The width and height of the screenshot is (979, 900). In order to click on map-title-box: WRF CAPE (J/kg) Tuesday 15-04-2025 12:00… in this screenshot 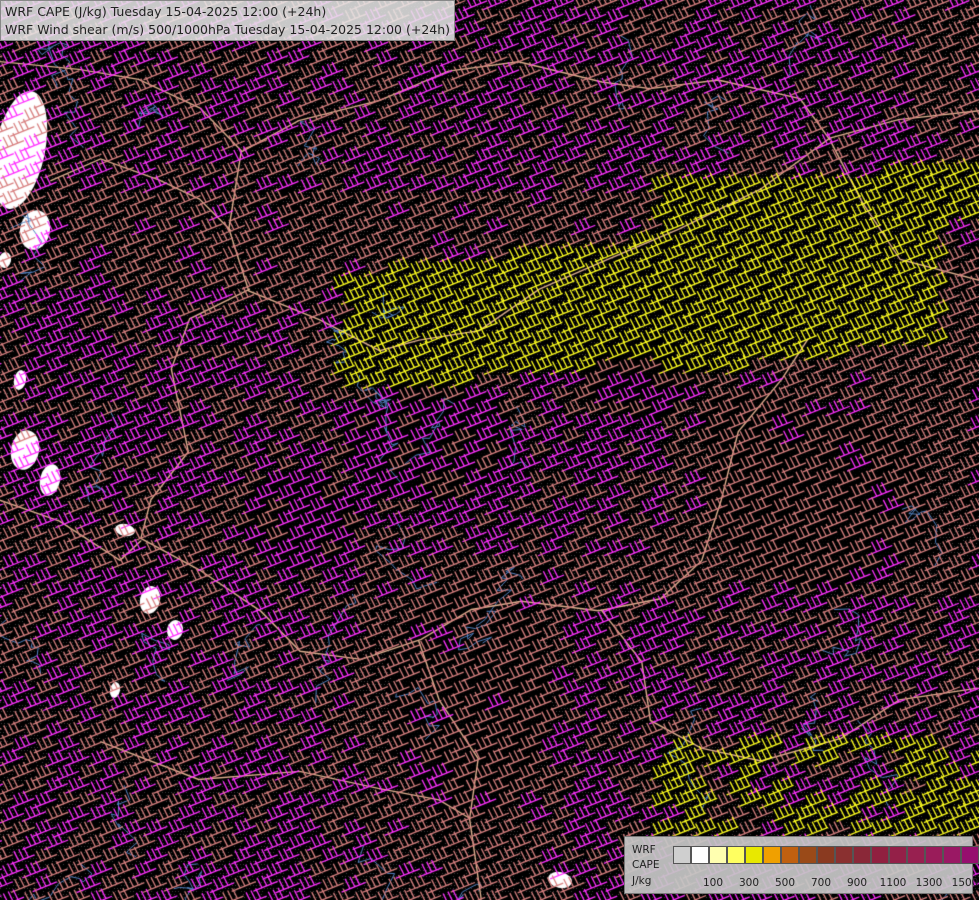, I will do `click(228, 20)`.